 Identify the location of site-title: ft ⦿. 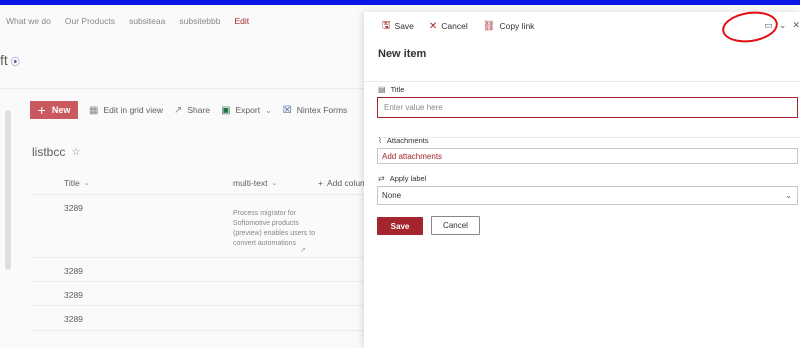
(10, 60).